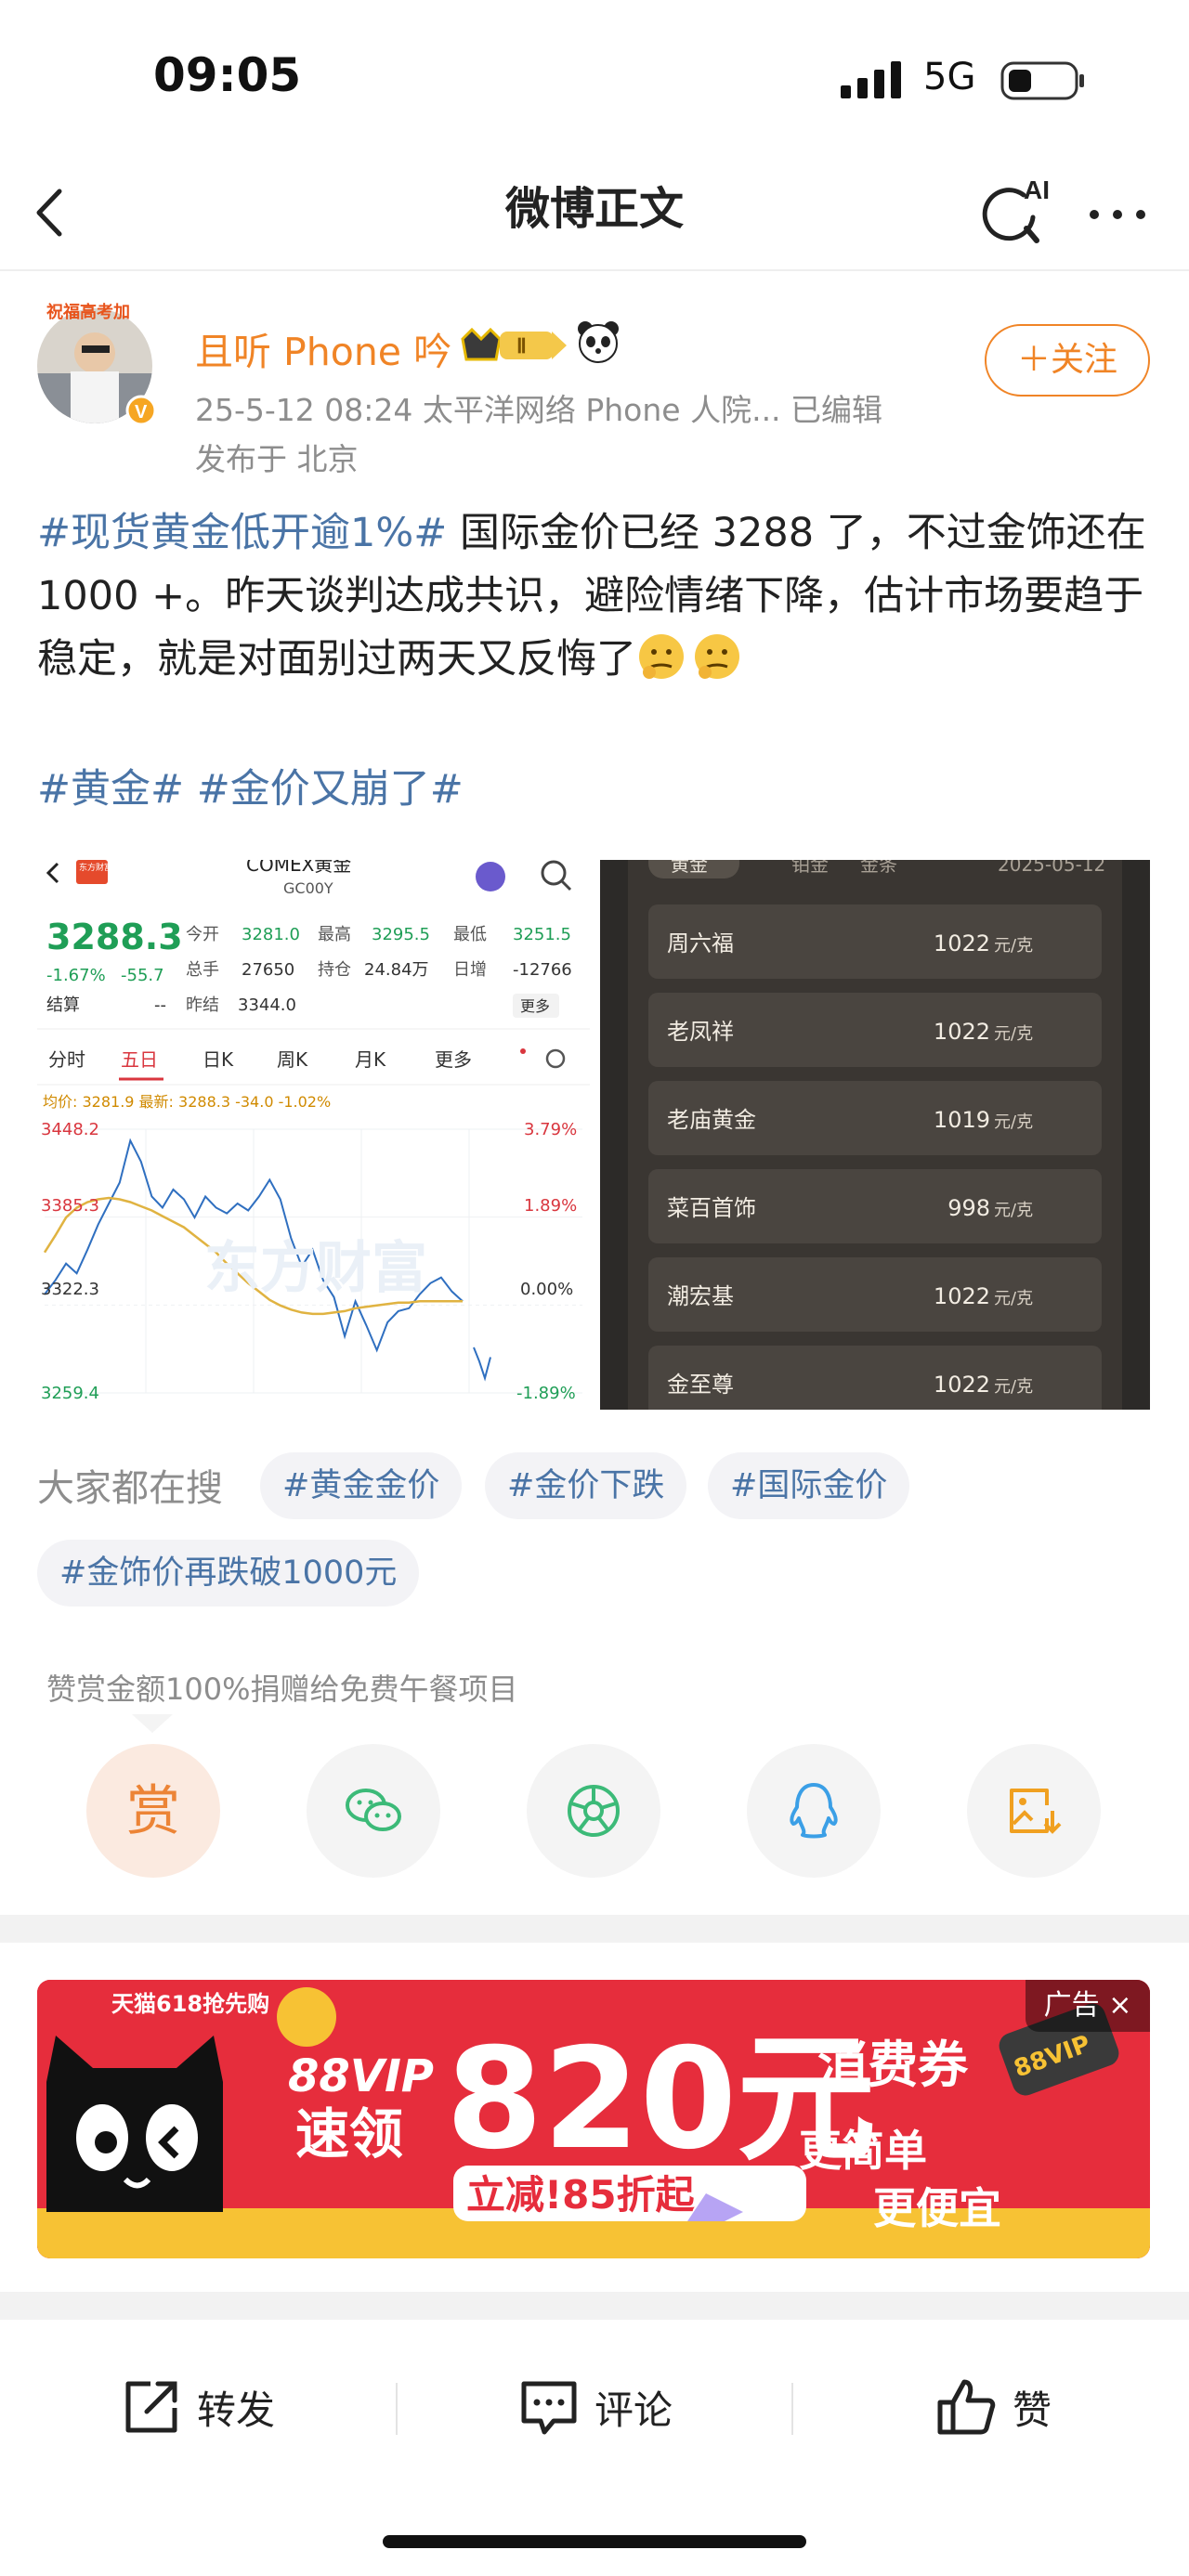  Describe the element at coordinates (893, 2065) in the screenshot. I see `ad-coupon: 消费券` at that location.